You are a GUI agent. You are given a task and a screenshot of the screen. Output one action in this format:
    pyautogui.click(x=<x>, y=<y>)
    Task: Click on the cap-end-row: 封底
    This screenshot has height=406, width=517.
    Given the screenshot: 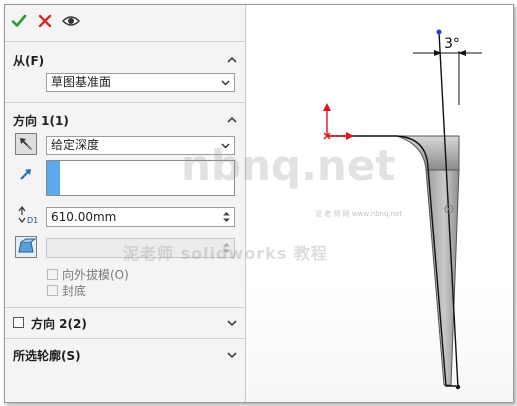 What is the action you would take?
    pyautogui.click(x=66, y=290)
    